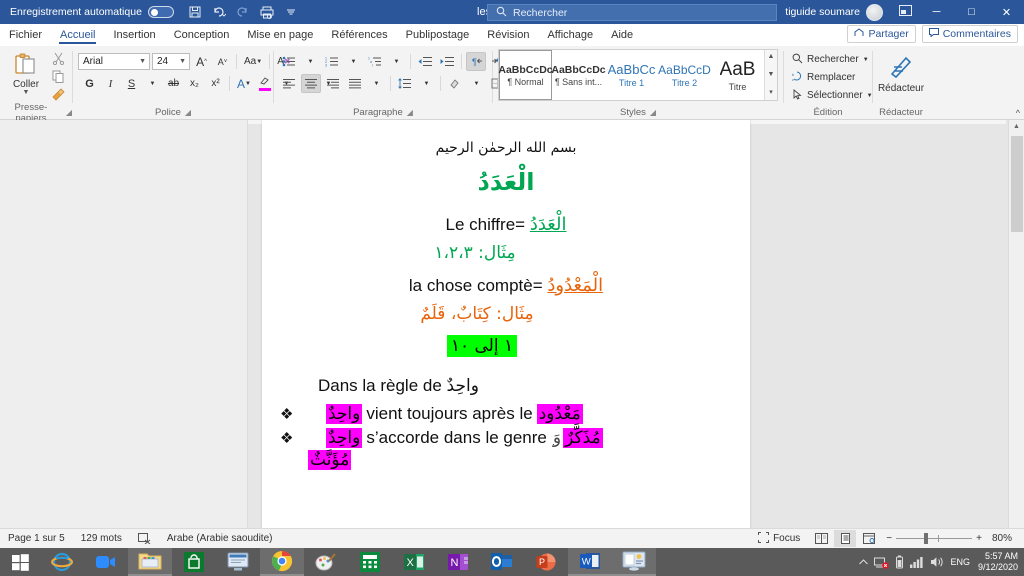  Describe the element at coordinates (508, 34) in the screenshot. I see `tab-revision: Révision` at that location.